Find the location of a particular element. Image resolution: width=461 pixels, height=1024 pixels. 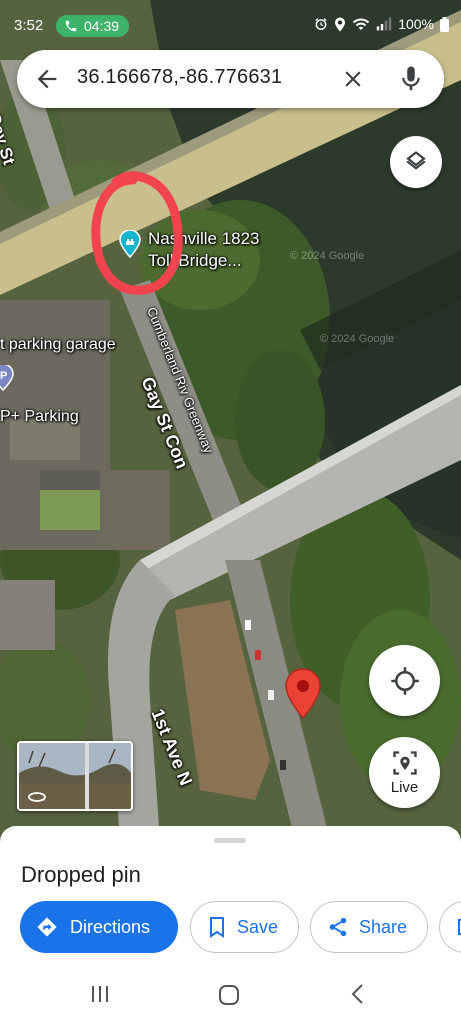

battery-percentage: 100% is located at coordinates (416, 24).